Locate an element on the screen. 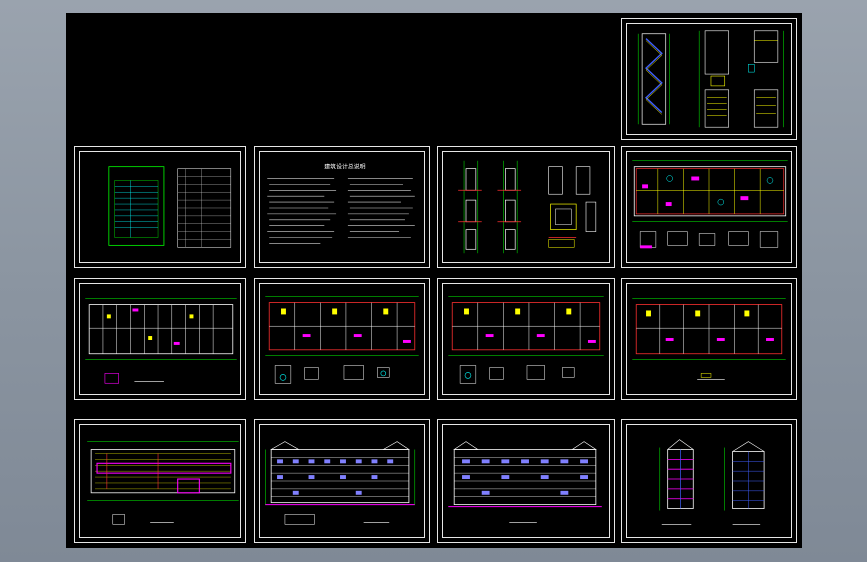 The height and width of the screenshot is (562, 867). stair-detail-sheet is located at coordinates (709, 79).